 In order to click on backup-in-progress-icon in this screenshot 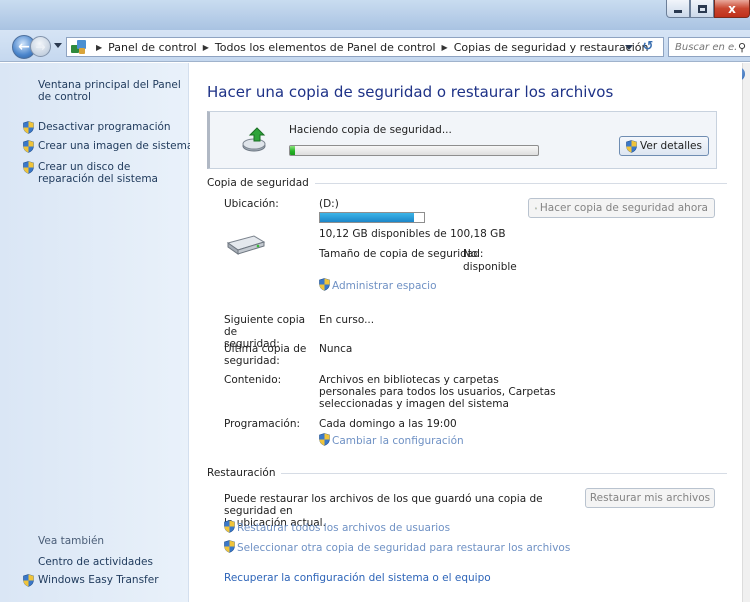, I will do `click(254, 139)`.